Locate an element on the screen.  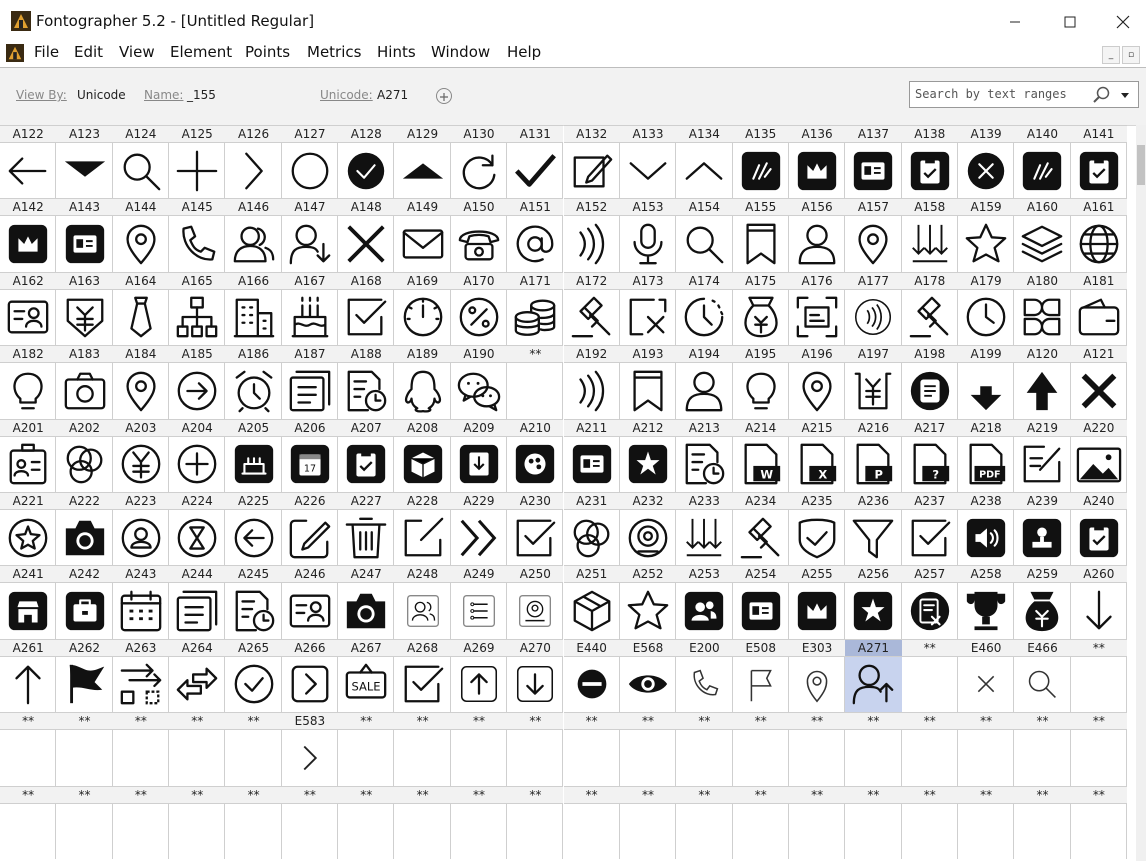
glyph-cell: A177 is located at coordinates (873, 308).